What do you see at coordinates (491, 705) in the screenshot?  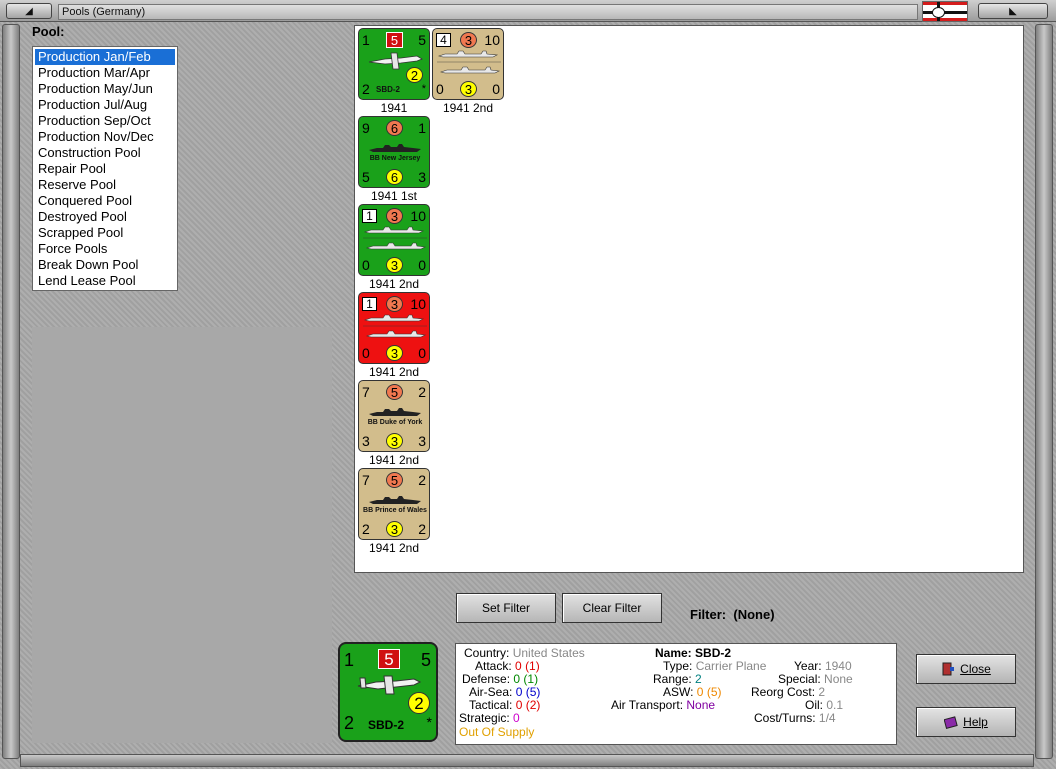 I see `tactical-label: Tactical:` at bounding box center [491, 705].